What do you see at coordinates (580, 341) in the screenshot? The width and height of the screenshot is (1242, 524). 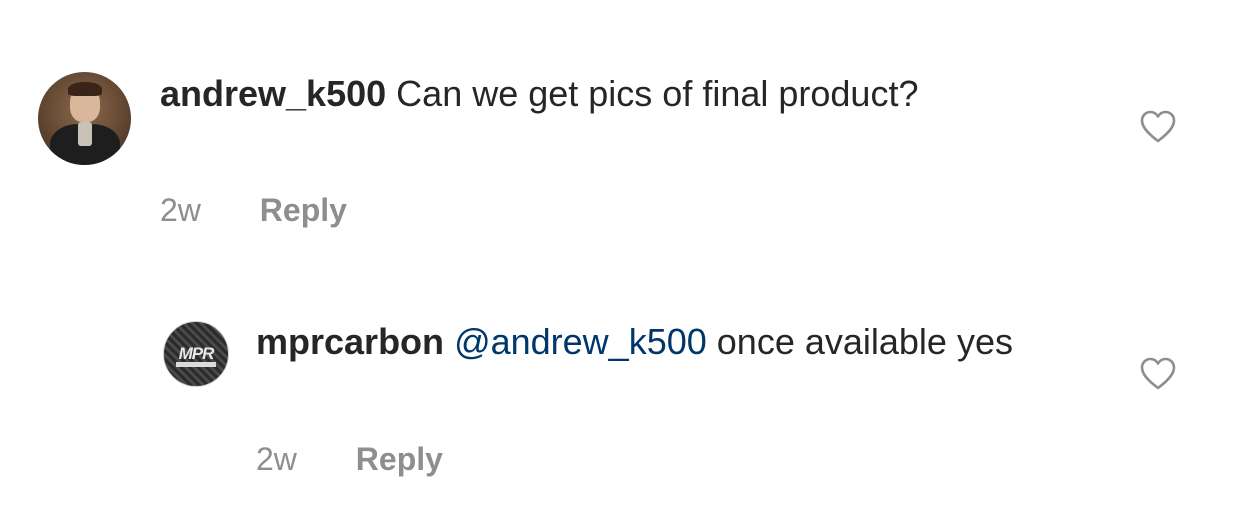 I see `mention-link: @andrew_k500` at bounding box center [580, 341].